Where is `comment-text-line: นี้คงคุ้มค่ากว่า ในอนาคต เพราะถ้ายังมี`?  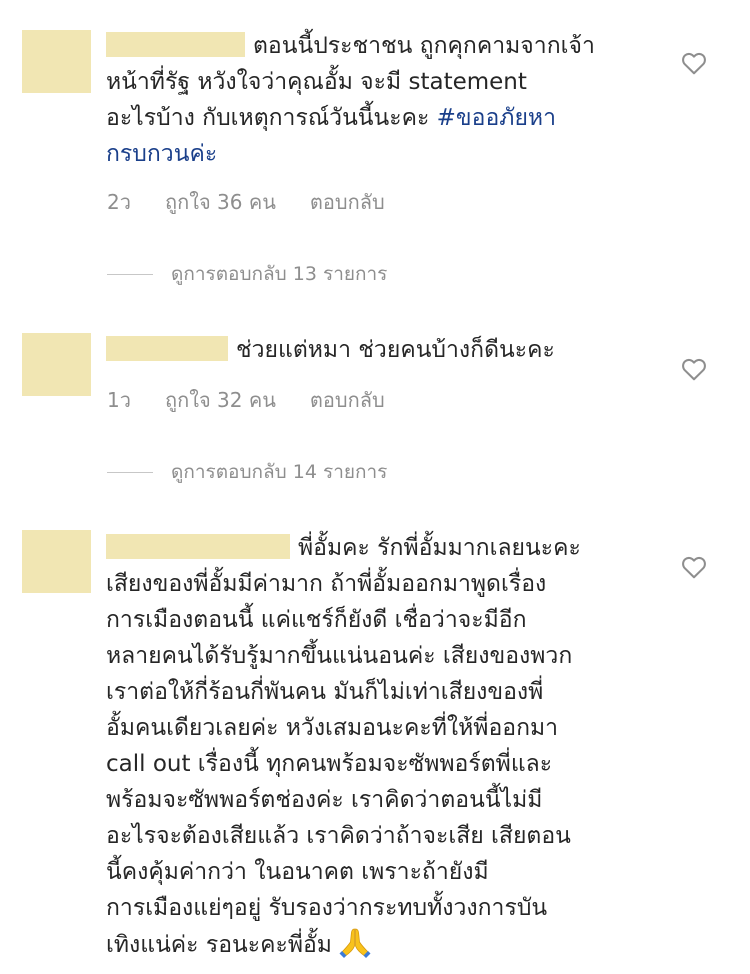
comment-text-line: นี้คงคุ้มค่ากว่า ในอนาคต เพราะถ้ายังมี is located at coordinates (297, 872).